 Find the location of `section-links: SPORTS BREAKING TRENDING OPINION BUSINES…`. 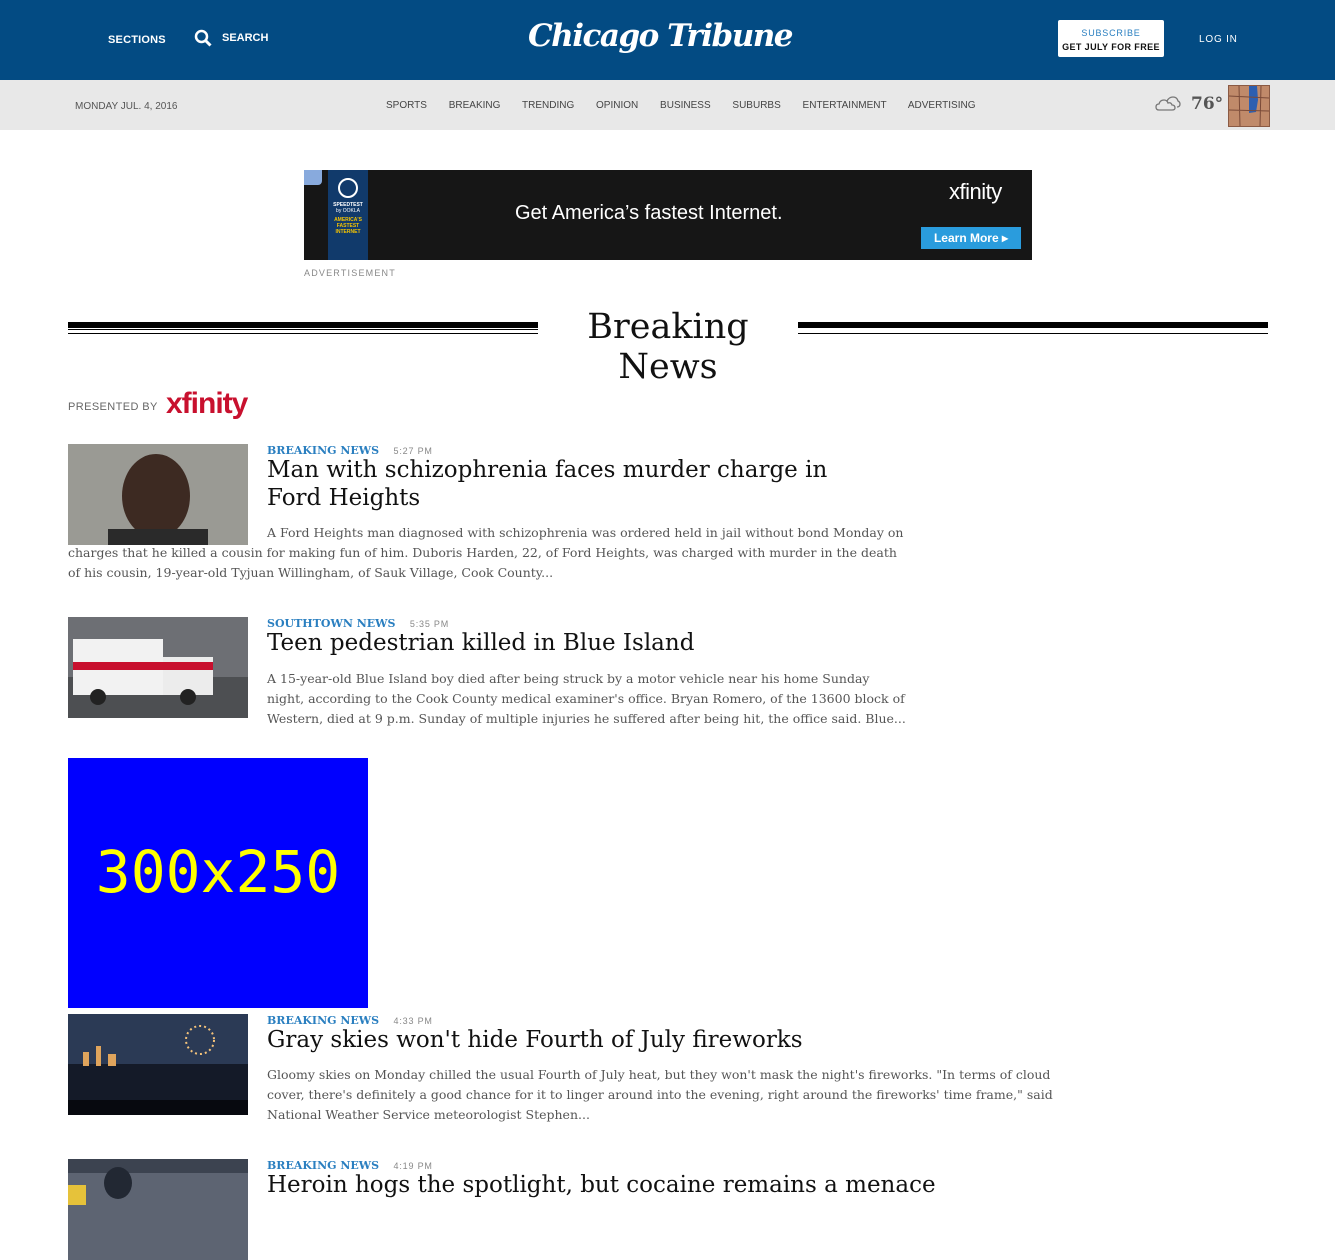

section-links: SPORTS BREAKING TRENDING OPINION BUSINES… is located at coordinates (690, 105).